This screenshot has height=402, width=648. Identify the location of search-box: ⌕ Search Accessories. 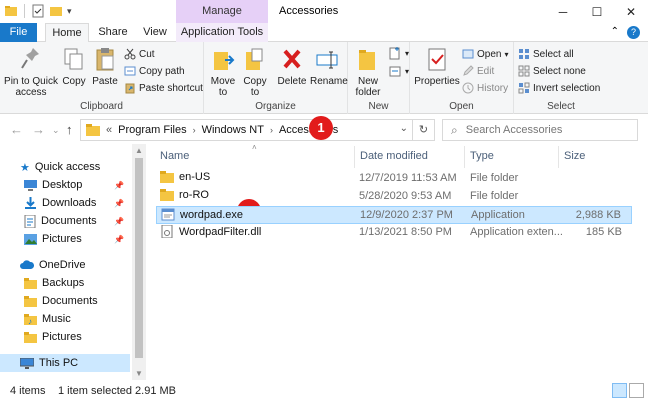
(540, 130).